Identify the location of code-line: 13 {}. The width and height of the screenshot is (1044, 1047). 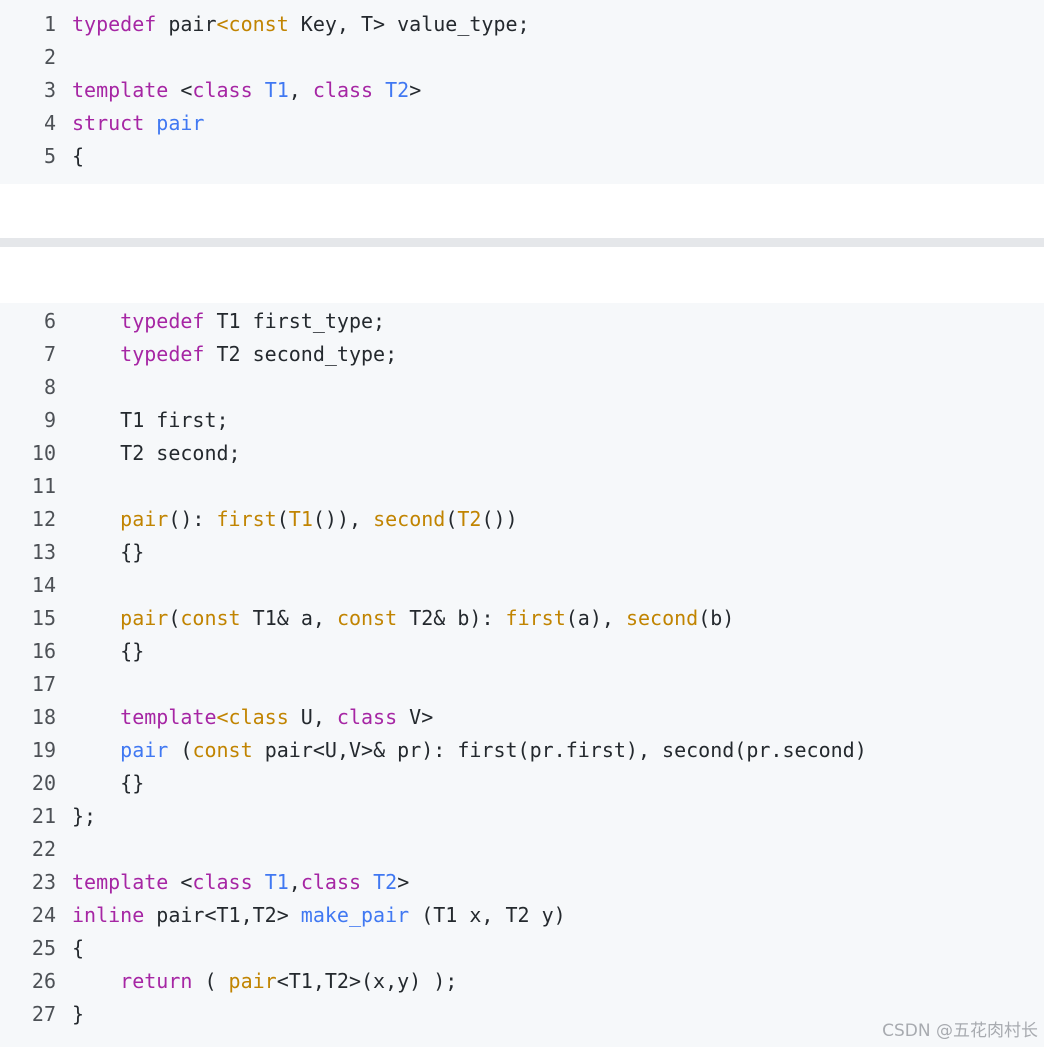
(522, 552).